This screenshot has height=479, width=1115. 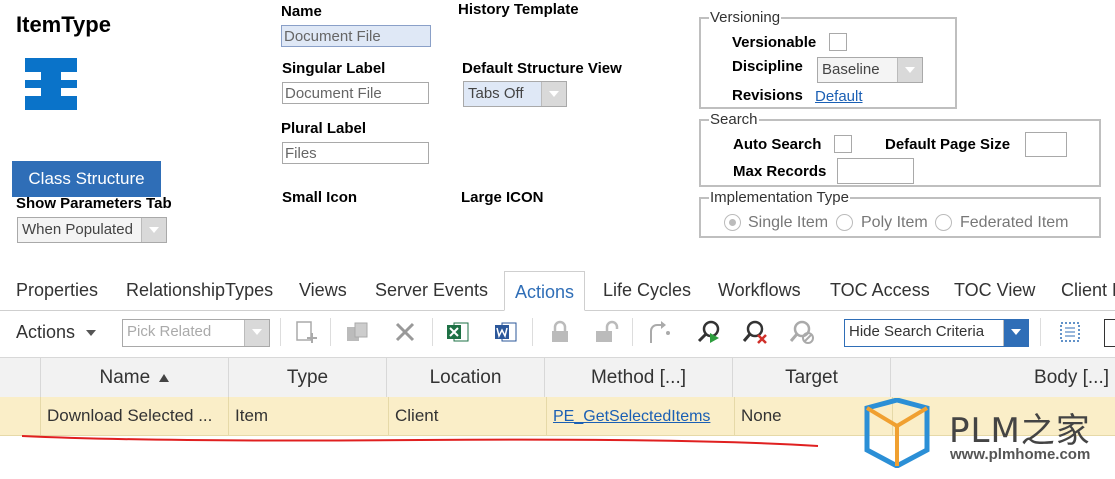 What do you see at coordinates (420, 441) in the screenshot?
I see `annotation-underline` at bounding box center [420, 441].